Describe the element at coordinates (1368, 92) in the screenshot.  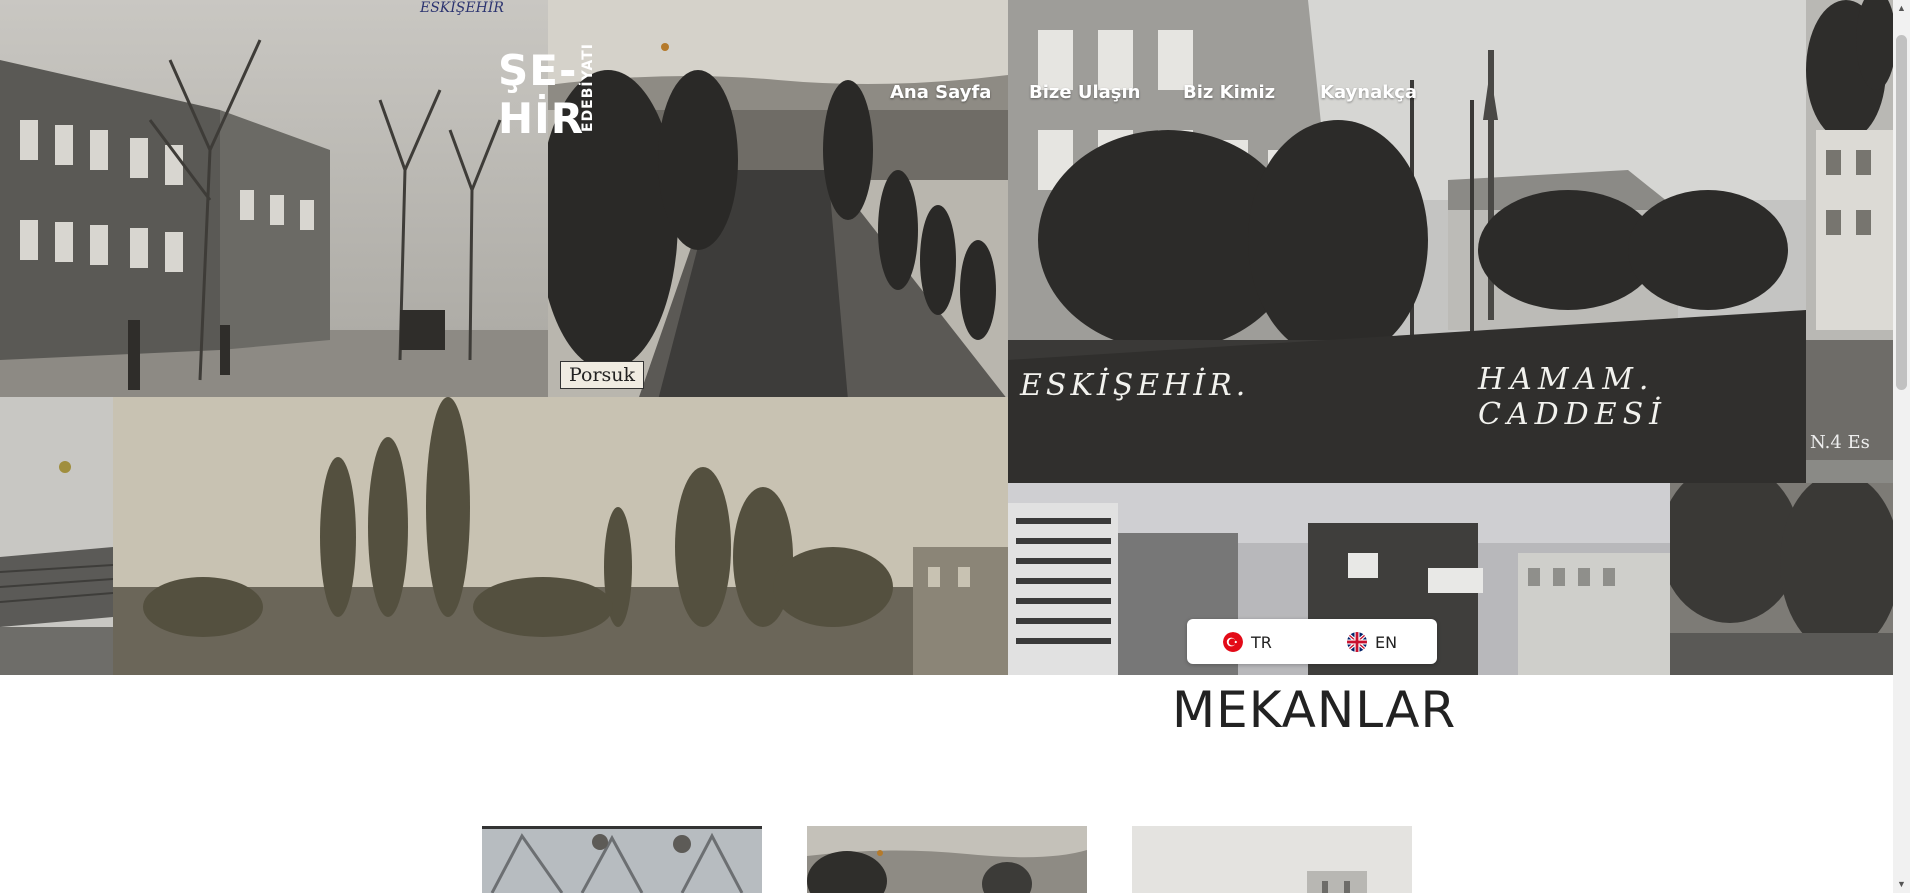
I see `nav-link-references: Kaynakça` at that location.